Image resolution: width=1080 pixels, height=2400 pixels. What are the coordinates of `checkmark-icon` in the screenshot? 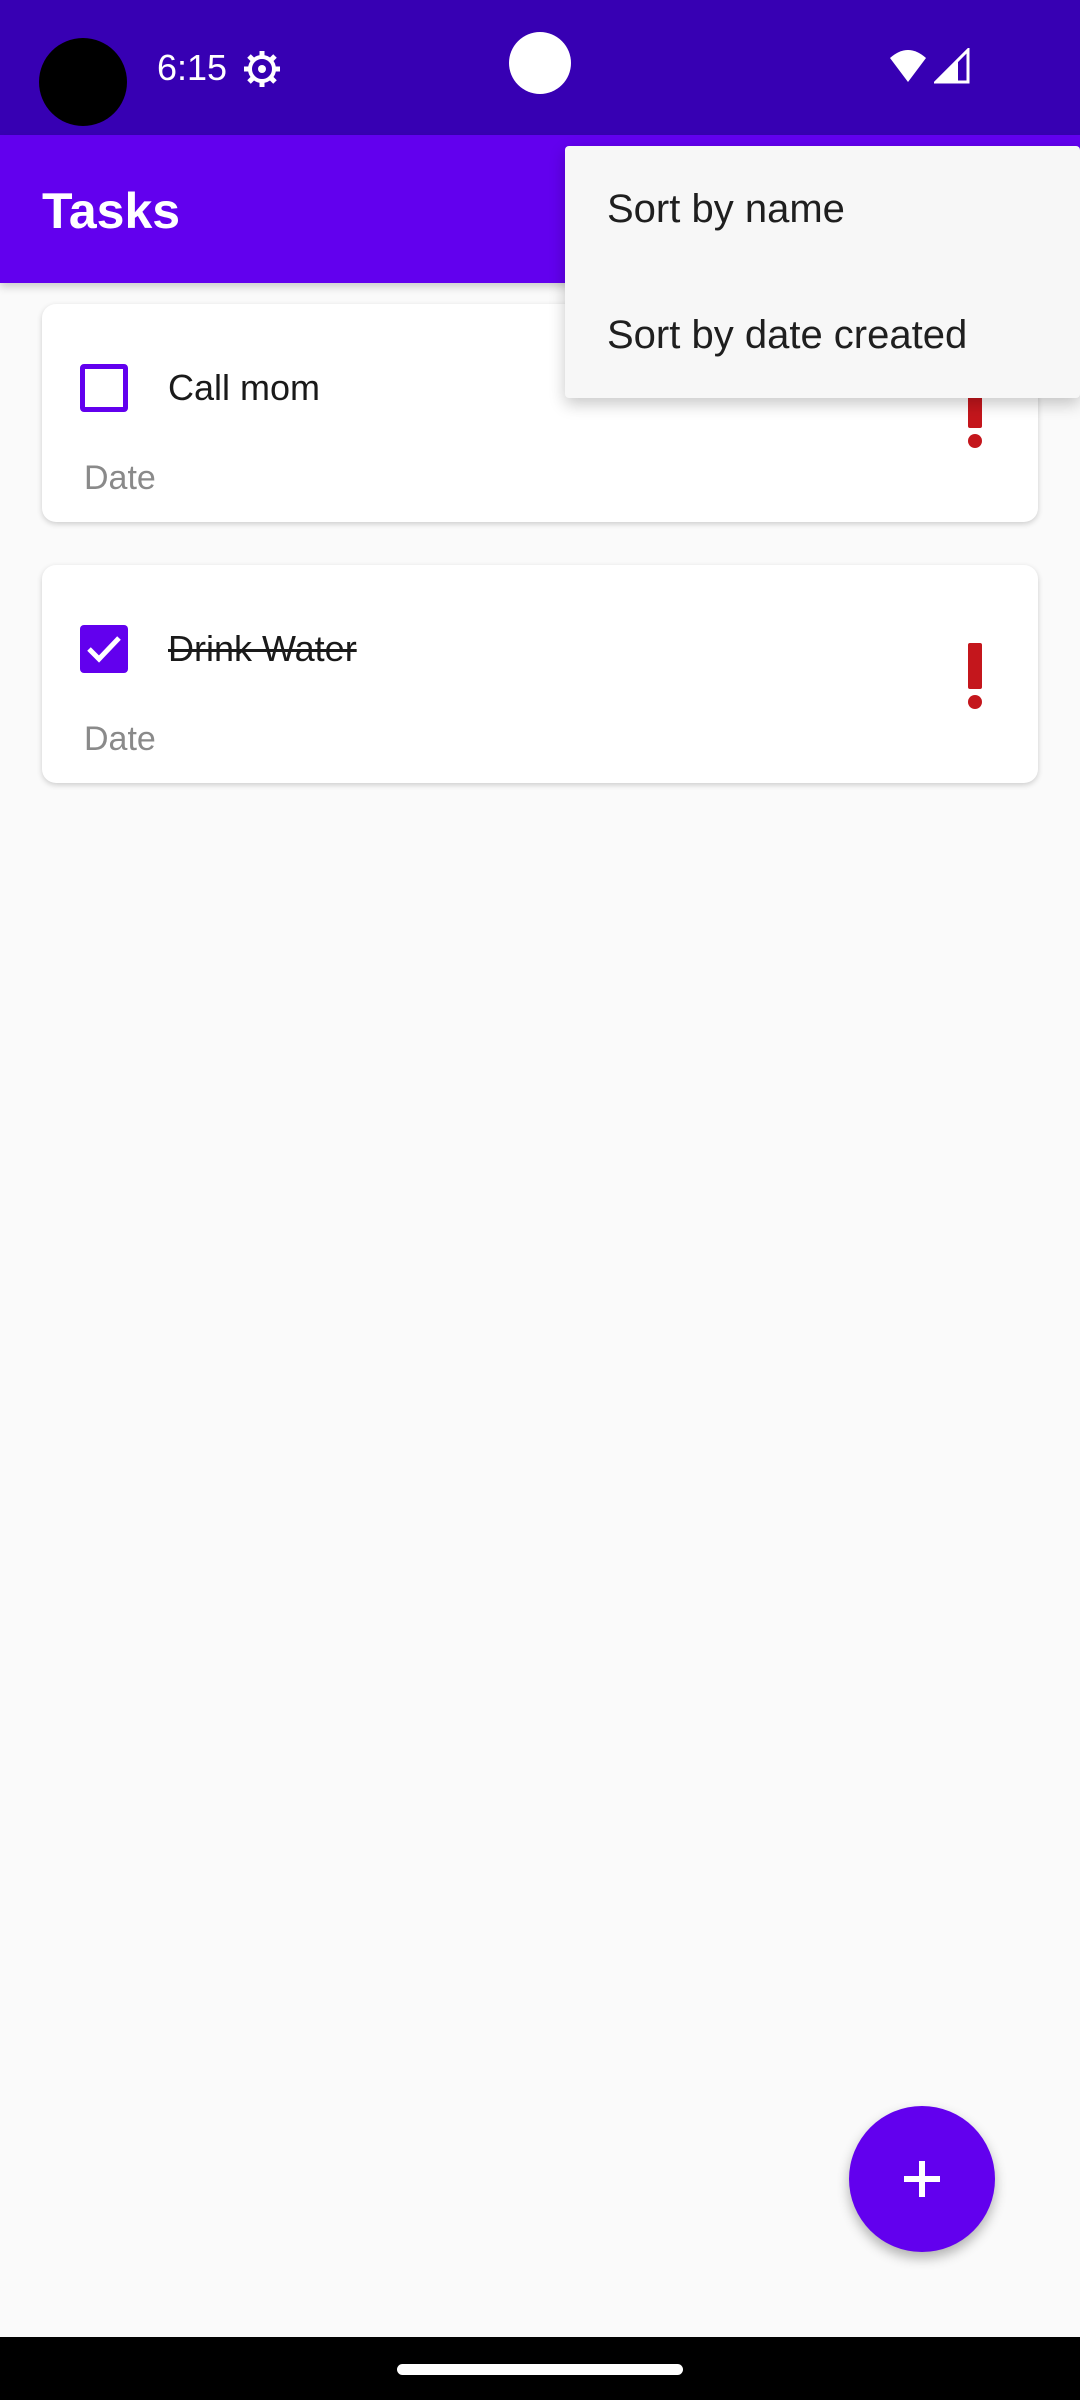 It's located at (104, 649).